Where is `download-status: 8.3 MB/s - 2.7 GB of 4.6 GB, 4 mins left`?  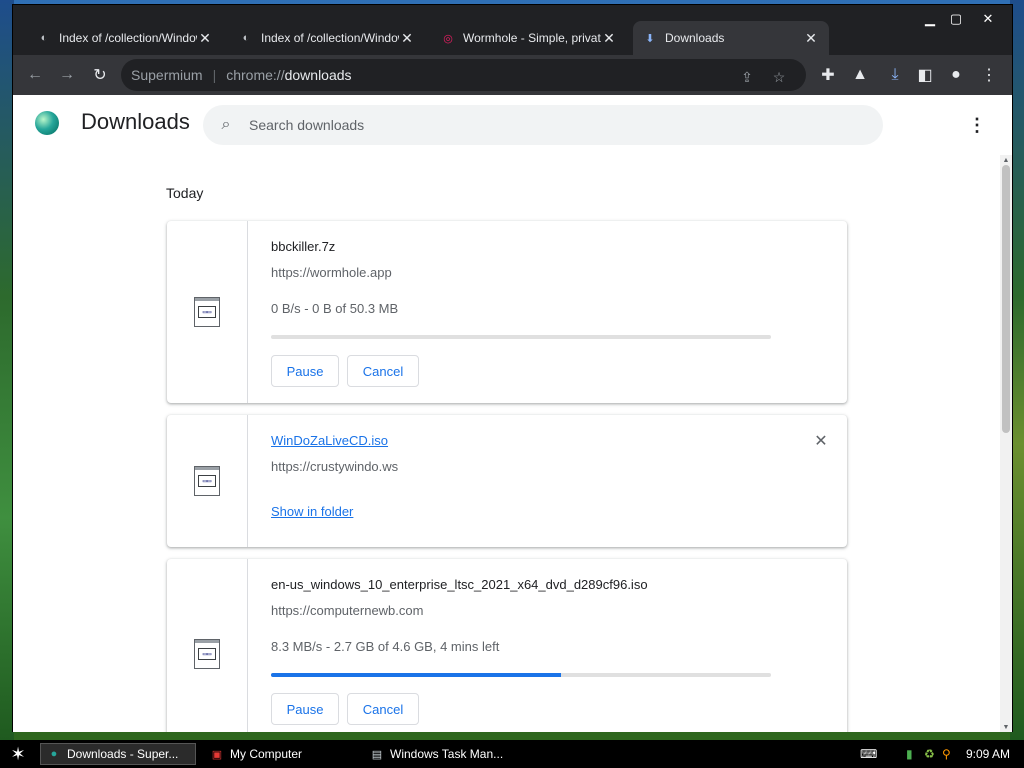 download-status: 8.3 MB/s - 2.7 GB of 4.6 GB, 4 mins left is located at coordinates (385, 646).